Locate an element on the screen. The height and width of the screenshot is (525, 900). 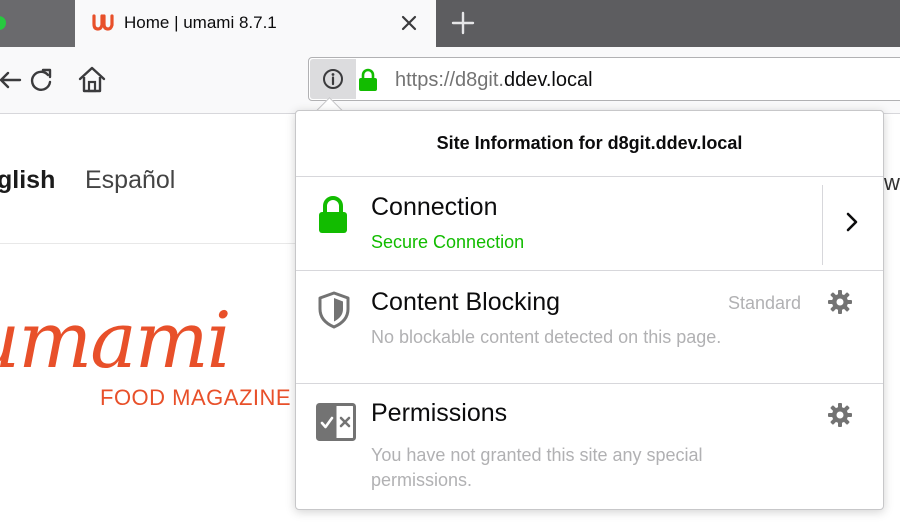
navigation-toolbar: https://d8git.ddev.local is located at coordinates (450, 80).